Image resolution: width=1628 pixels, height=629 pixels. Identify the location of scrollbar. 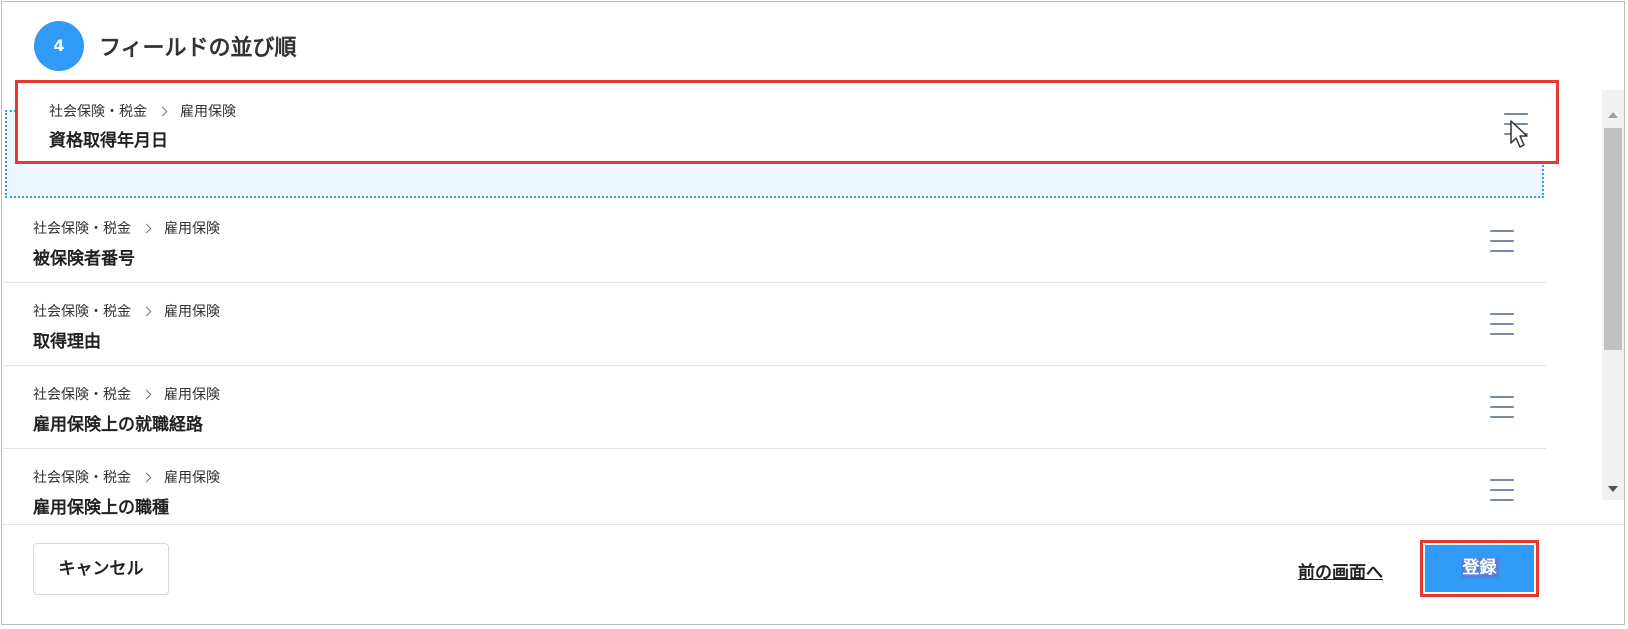
(1613, 295).